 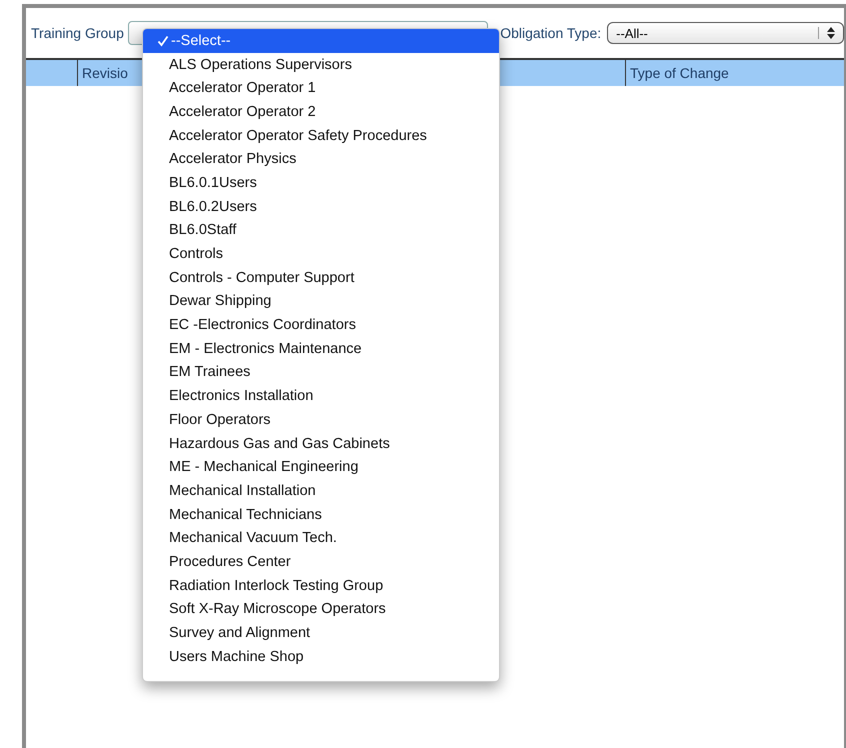 I want to click on menu-item: BL6.0.1Users, so click(x=321, y=183).